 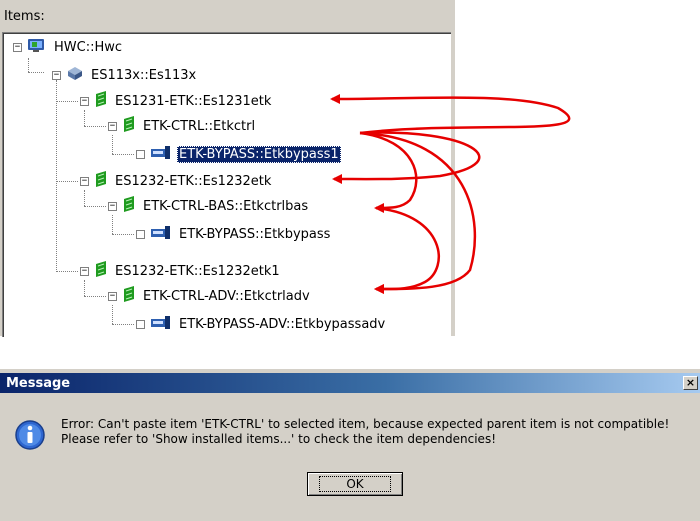 I want to click on tree-node-label: ETK-BYPASS::Etkbypass, so click(x=255, y=234).